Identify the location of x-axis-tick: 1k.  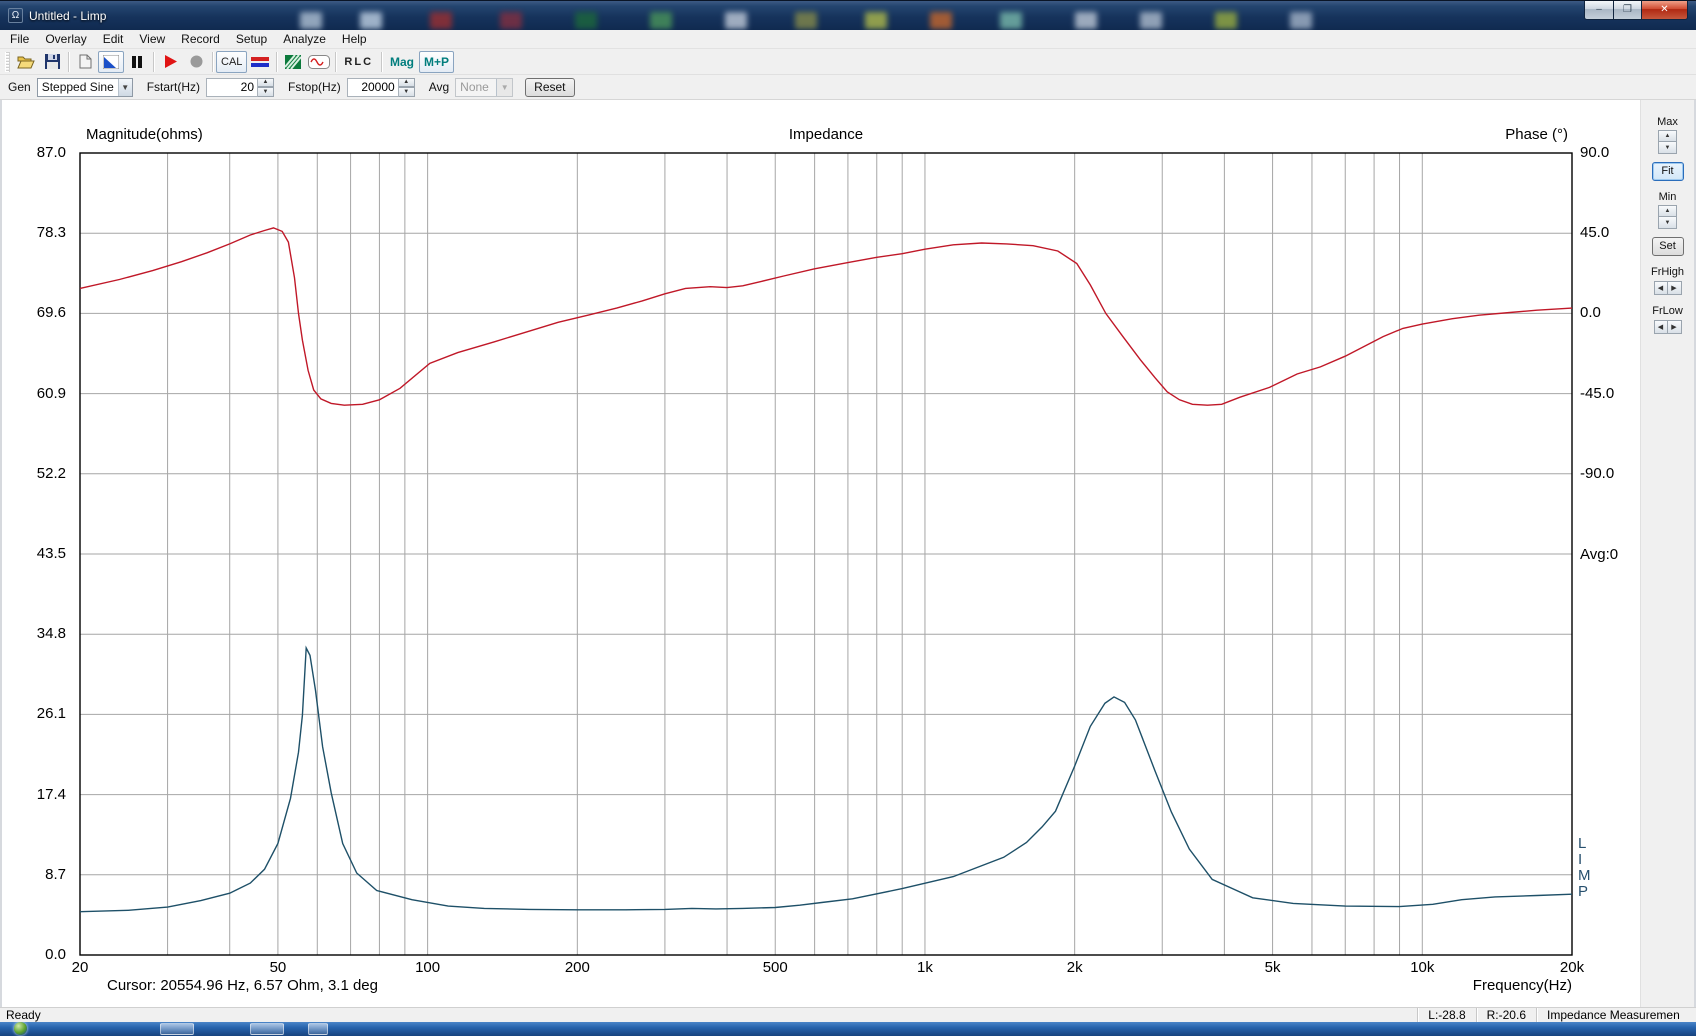
(925, 967).